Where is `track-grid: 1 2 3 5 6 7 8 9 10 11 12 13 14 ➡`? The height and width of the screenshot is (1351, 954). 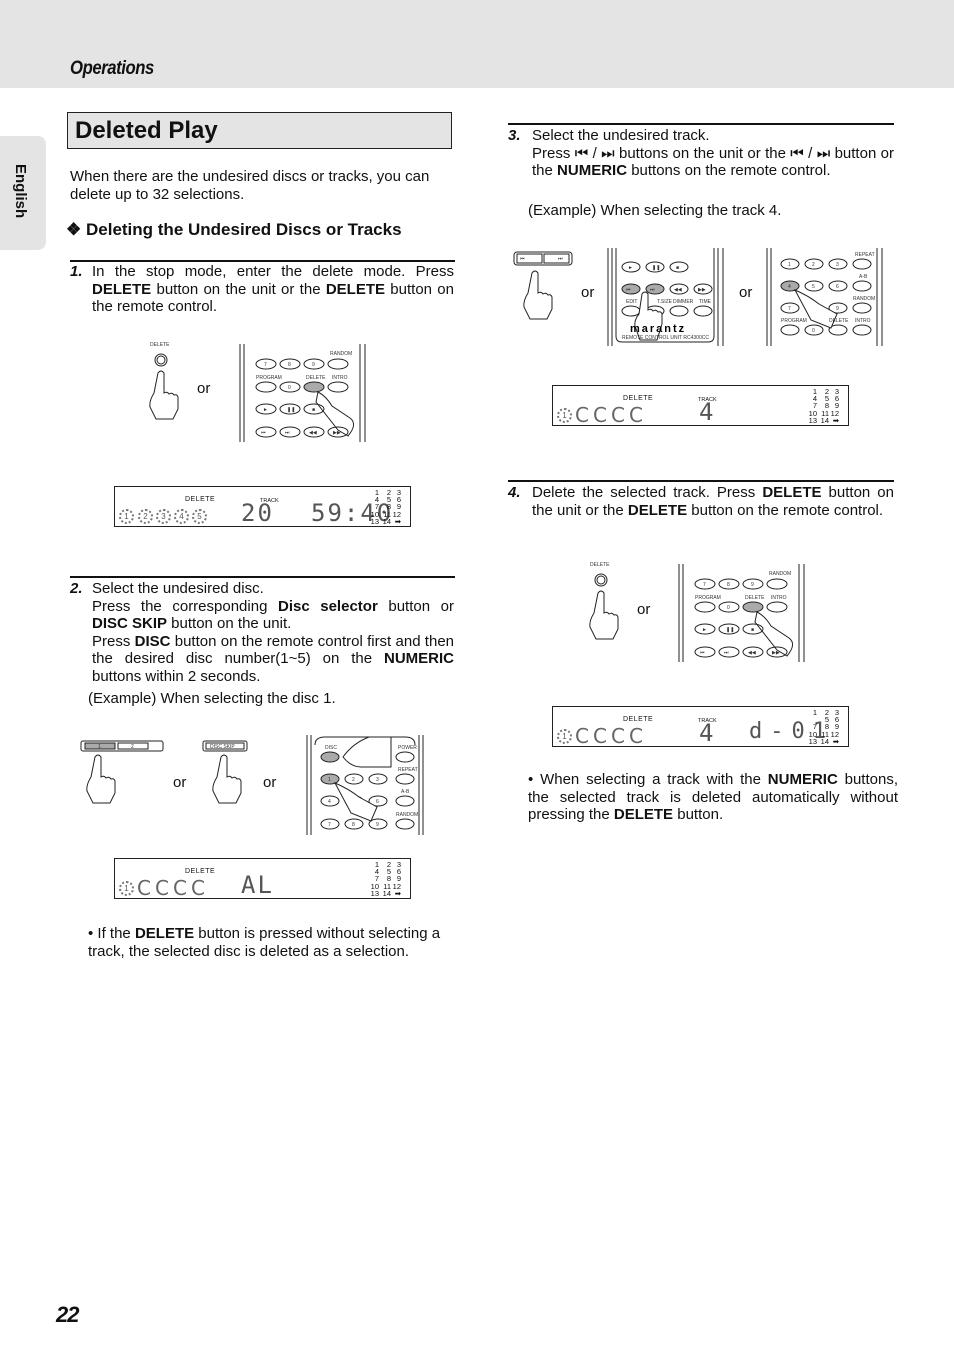
track-grid: 1 2 3 5 6 7 8 9 10 11 12 13 14 ➡ is located at coordinates (822, 727).